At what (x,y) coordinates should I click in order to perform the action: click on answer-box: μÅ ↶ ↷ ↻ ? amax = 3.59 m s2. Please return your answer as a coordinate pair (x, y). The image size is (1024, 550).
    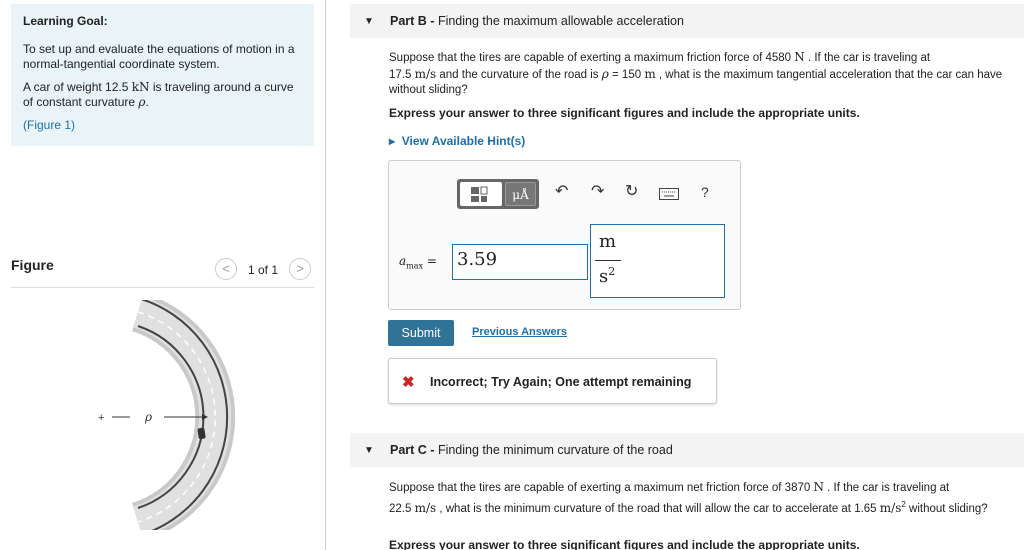
    Looking at the image, I should click on (564, 235).